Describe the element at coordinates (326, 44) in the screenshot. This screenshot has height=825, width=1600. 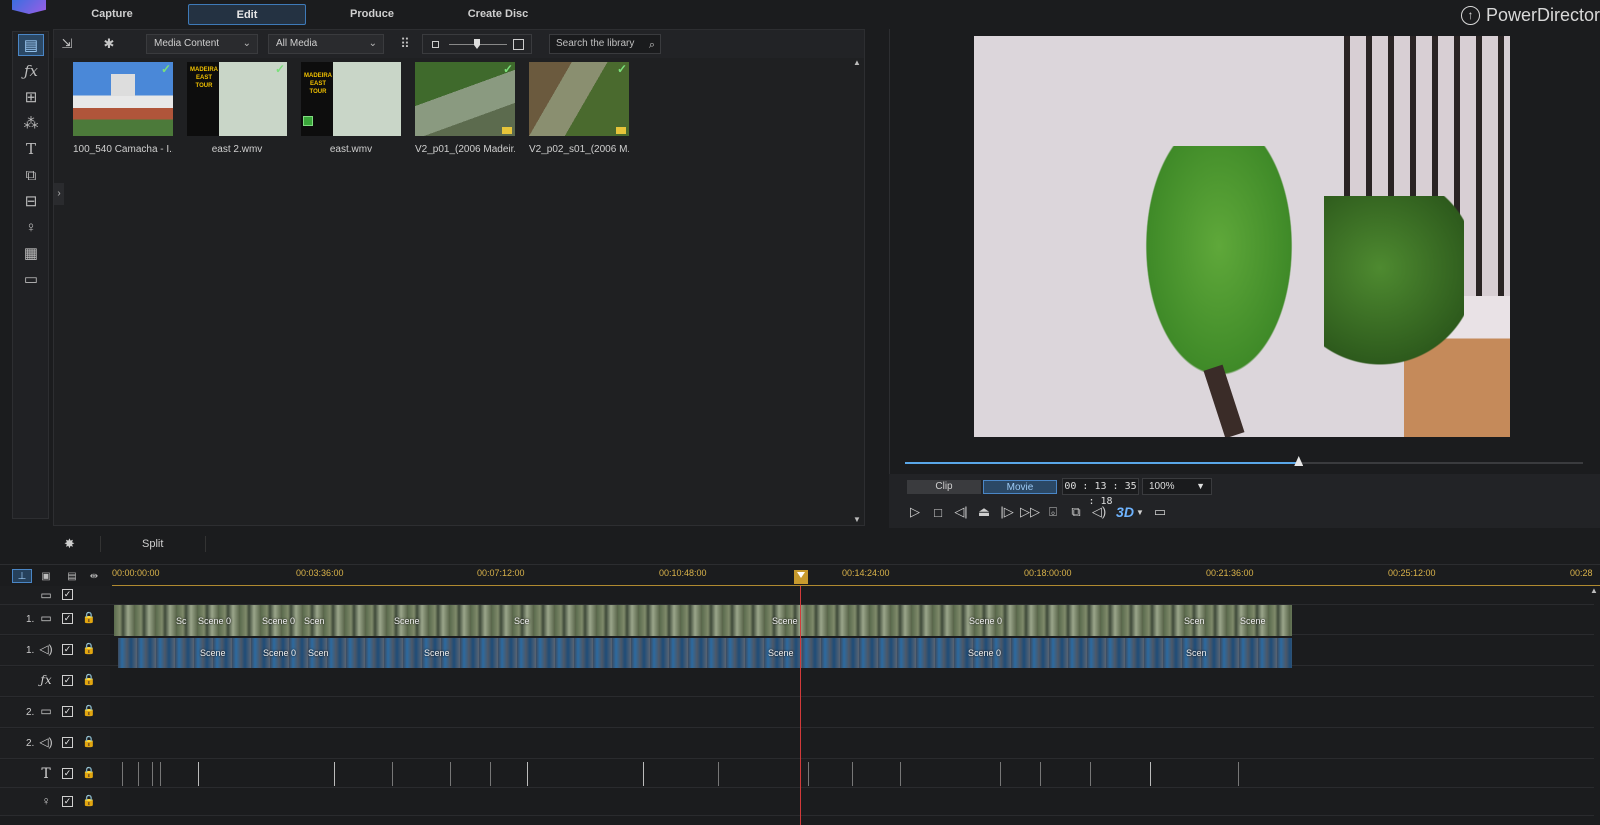
I see `all-media-dropdown: All Media ⌄` at that location.